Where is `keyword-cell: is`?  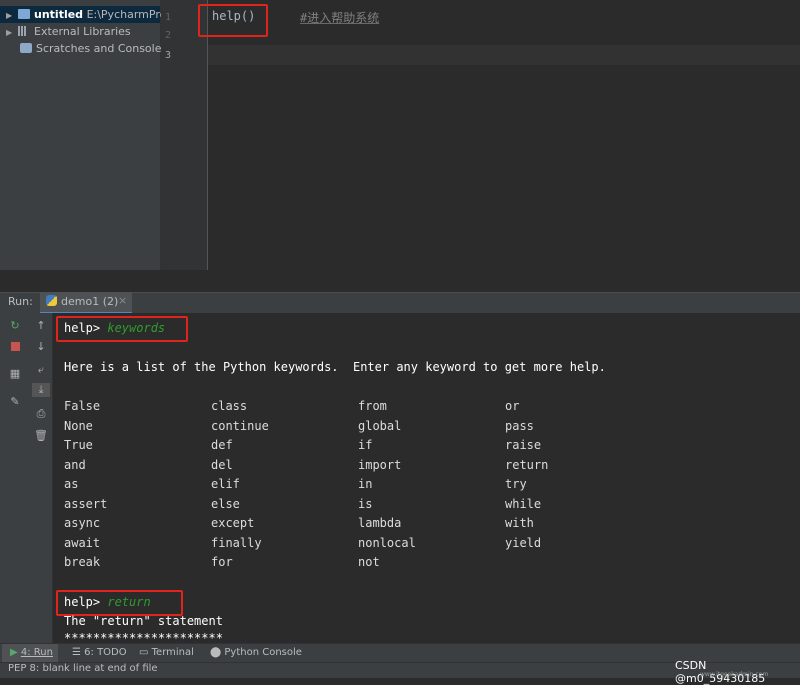 keyword-cell: is is located at coordinates (365, 503).